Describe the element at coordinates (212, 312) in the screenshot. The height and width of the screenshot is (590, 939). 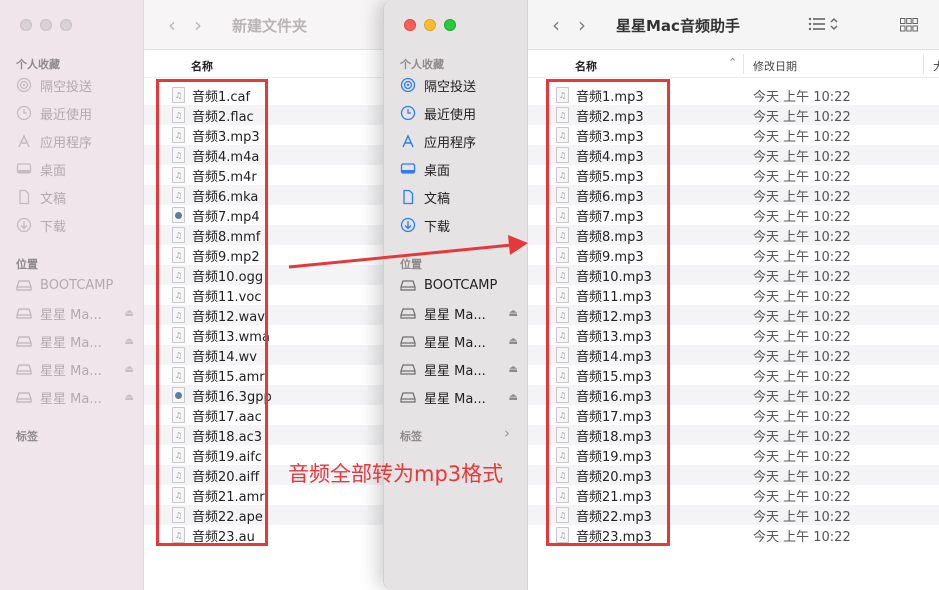
I see `source-files-highlight` at that location.